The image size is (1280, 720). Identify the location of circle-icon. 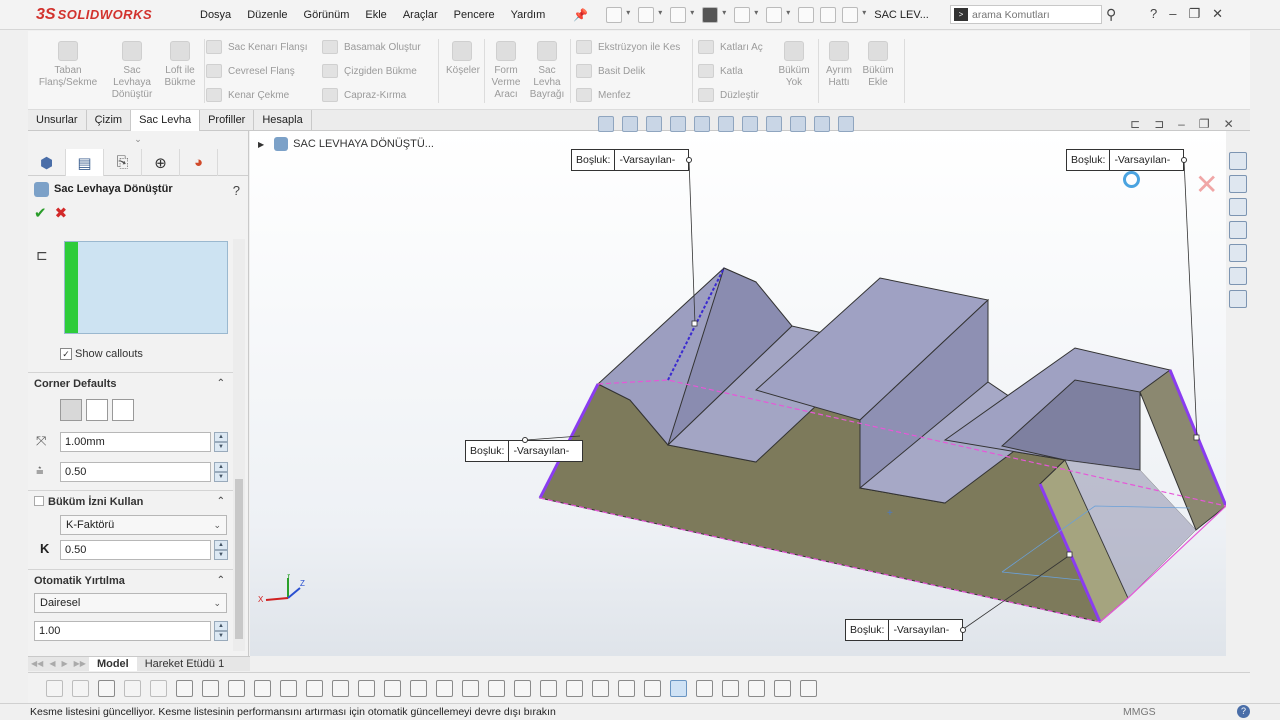
(288, 688).